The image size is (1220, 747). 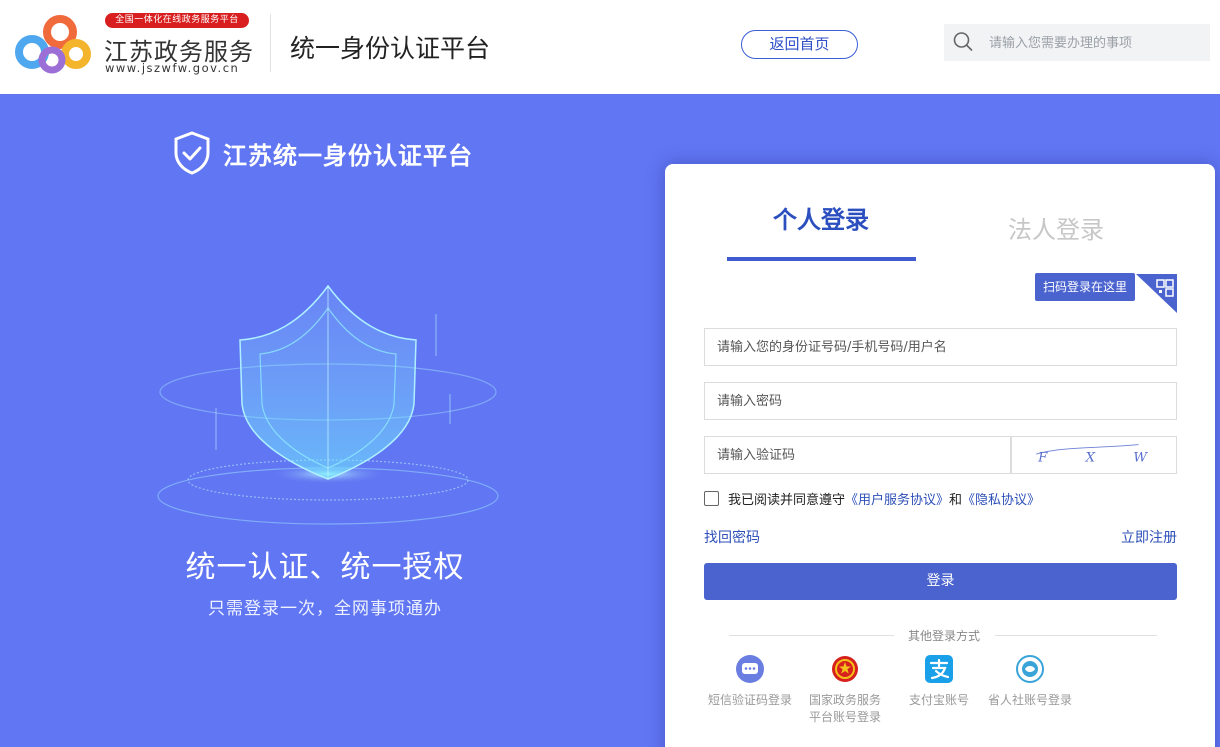 I want to click on sms-login-option: 短信验证码登录, so click(x=750, y=681).